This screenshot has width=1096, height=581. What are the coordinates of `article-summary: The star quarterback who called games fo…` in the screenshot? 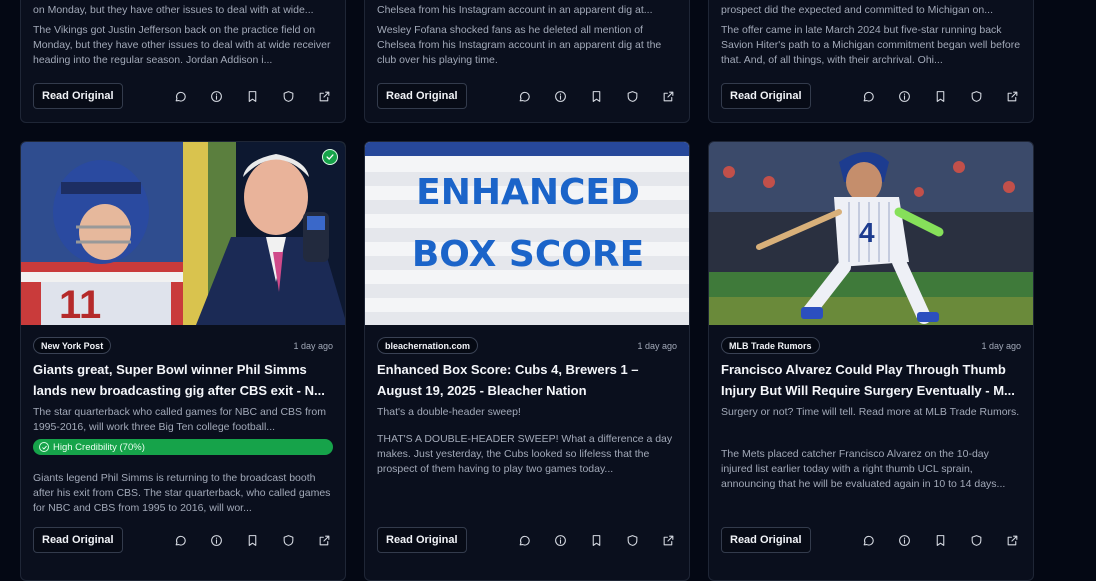 It's located at (179, 419).